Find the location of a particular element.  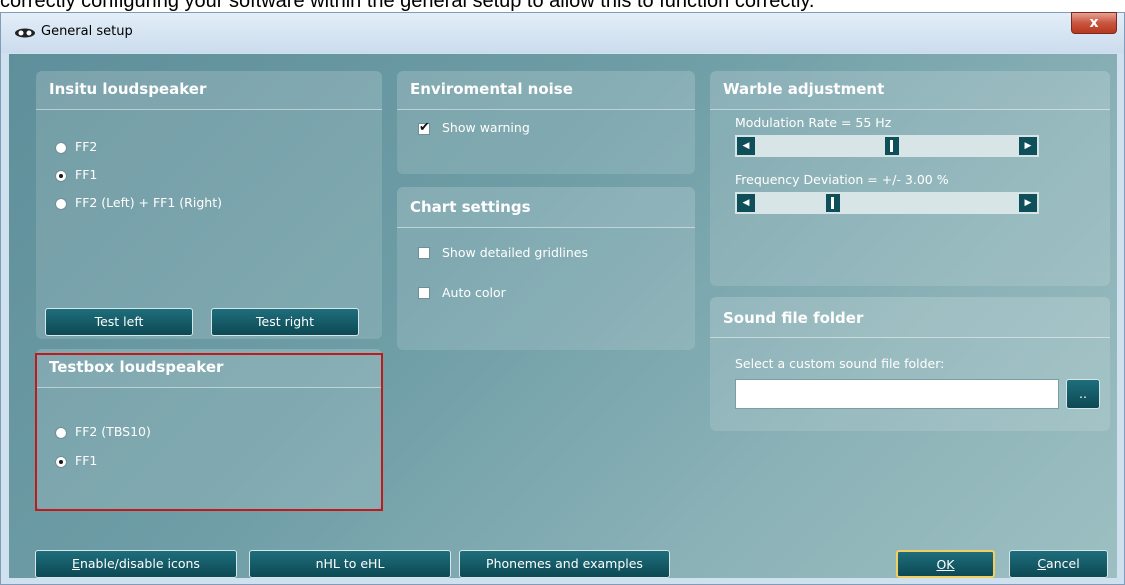

panel-title: Sound file folder is located at coordinates (910, 317).